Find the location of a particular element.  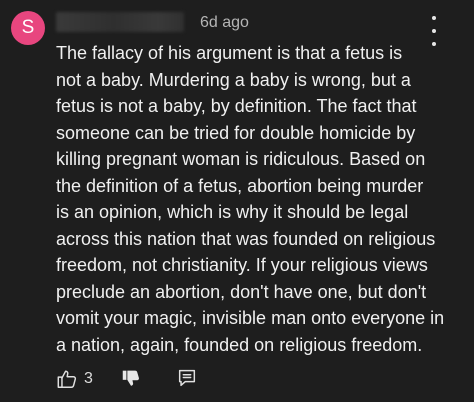

like-count: 3 is located at coordinates (88, 378).